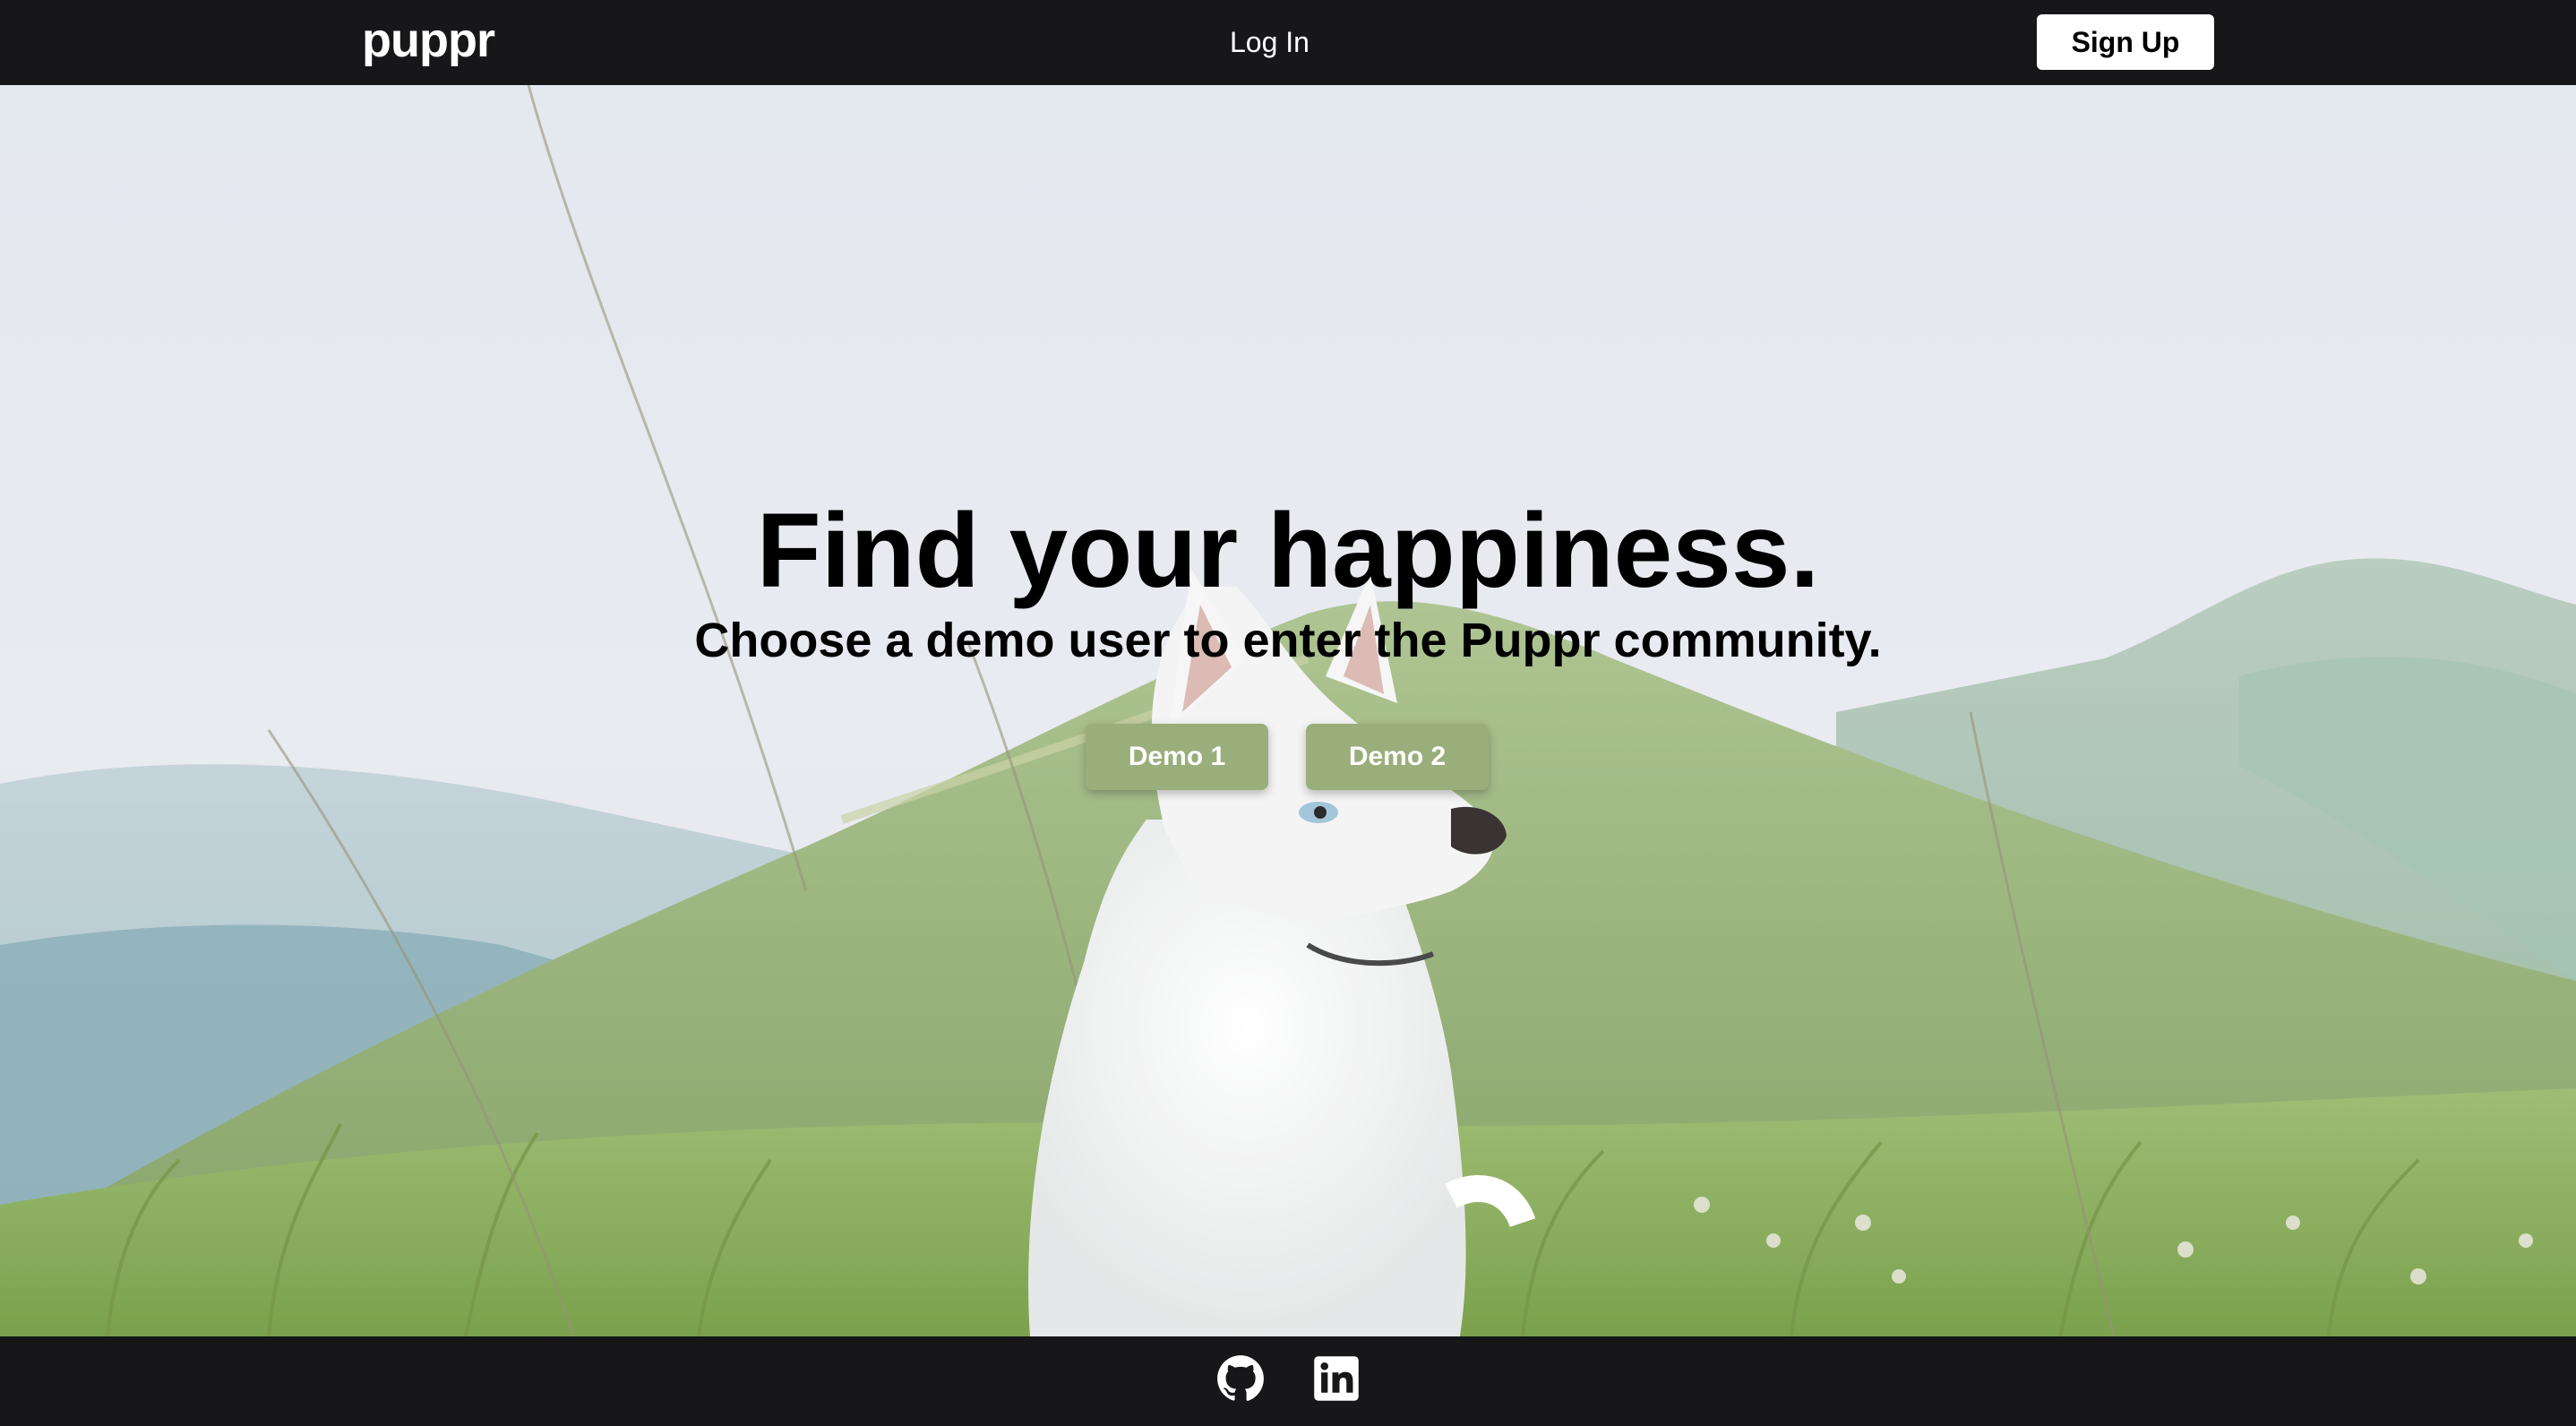 This screenshot has width=2576, height=1426. Describe the element at coordinates (1177, 757) in the screenshot. I see `demo-1-button: Demo 1` at that location.